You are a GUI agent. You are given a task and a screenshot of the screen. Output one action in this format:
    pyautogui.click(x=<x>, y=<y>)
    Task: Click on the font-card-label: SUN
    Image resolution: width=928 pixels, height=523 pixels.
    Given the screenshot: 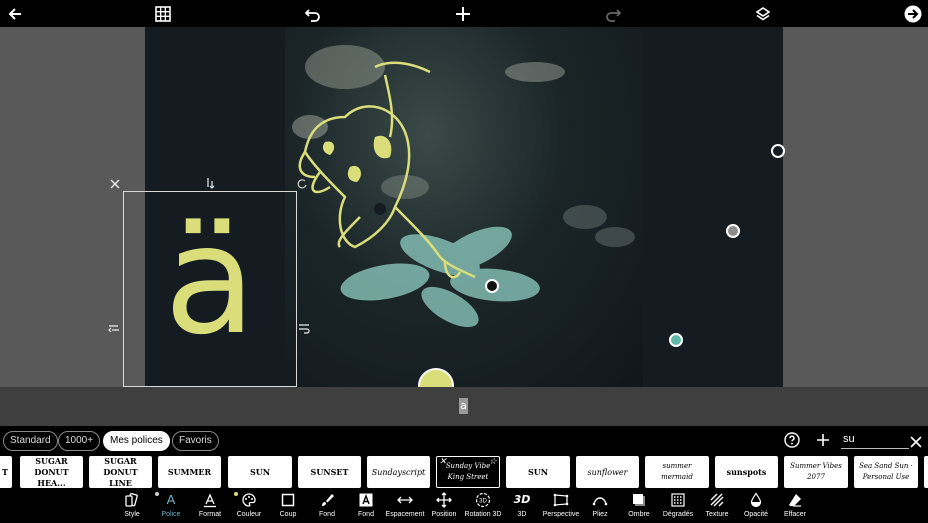 What is the action you would take?
    pyautogui.click(x=260, y=471)
    